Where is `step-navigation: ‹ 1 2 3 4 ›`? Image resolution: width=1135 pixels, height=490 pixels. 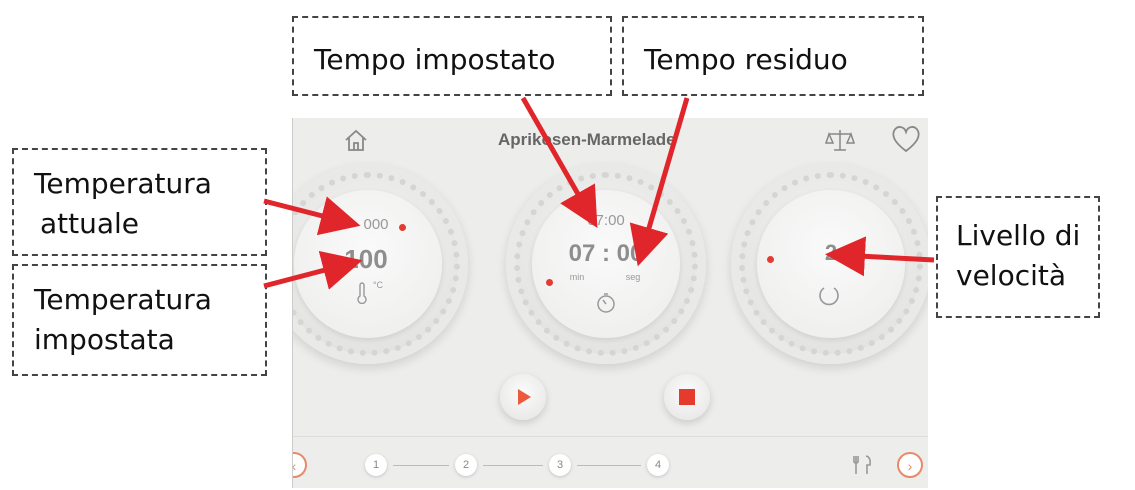
step-navigation: ‹ 1 2 3 4 › is located at coordinates (610, 462).